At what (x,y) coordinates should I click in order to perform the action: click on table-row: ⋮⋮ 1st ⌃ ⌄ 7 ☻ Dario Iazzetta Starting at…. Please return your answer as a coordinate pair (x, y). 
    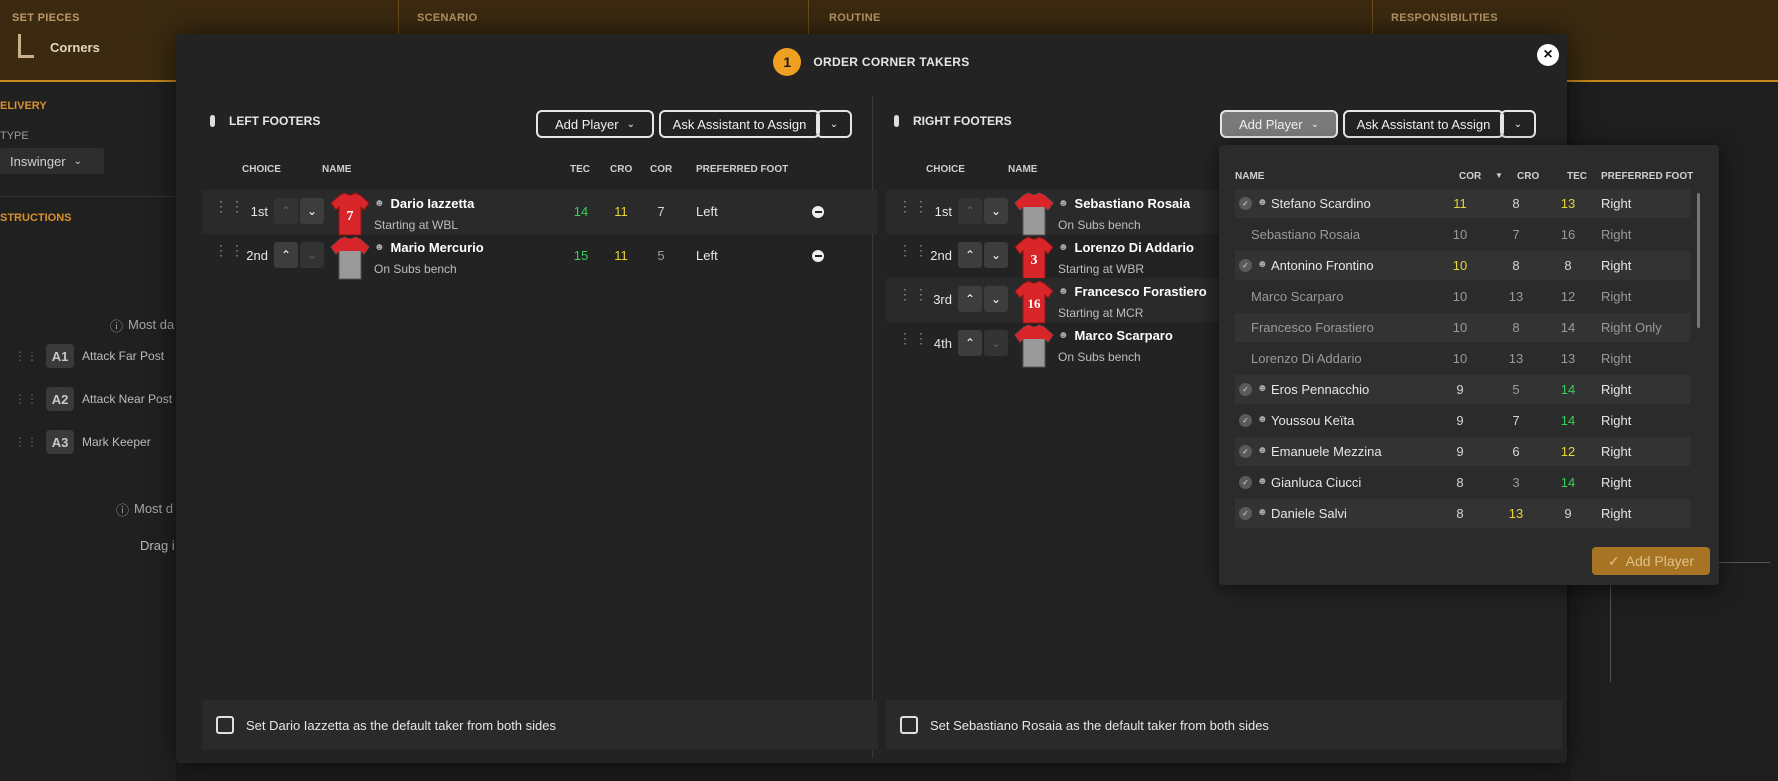
    Looking at the image, I should click on (540, 213).